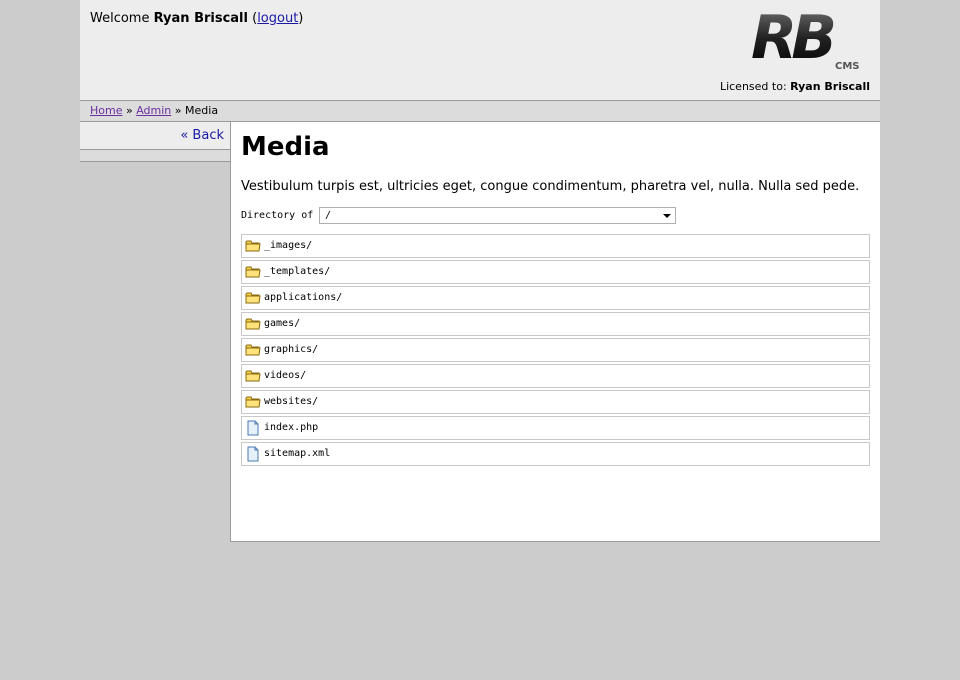 Image resolution: width=960 pixels, height=680 pixels. I want to click on directory-label: Directory of, so click(277, 215).